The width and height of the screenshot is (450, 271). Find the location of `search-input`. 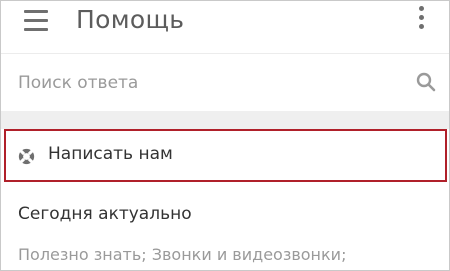

search-input is located at coordinates (208, 83).